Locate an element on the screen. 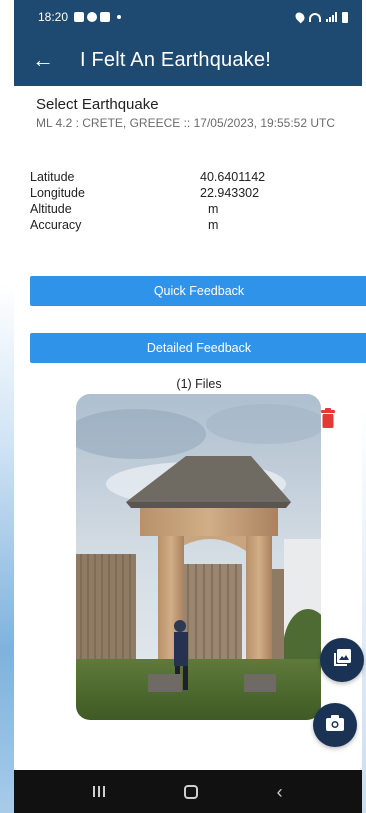  signal-icon is located at coordinates (331, 17).